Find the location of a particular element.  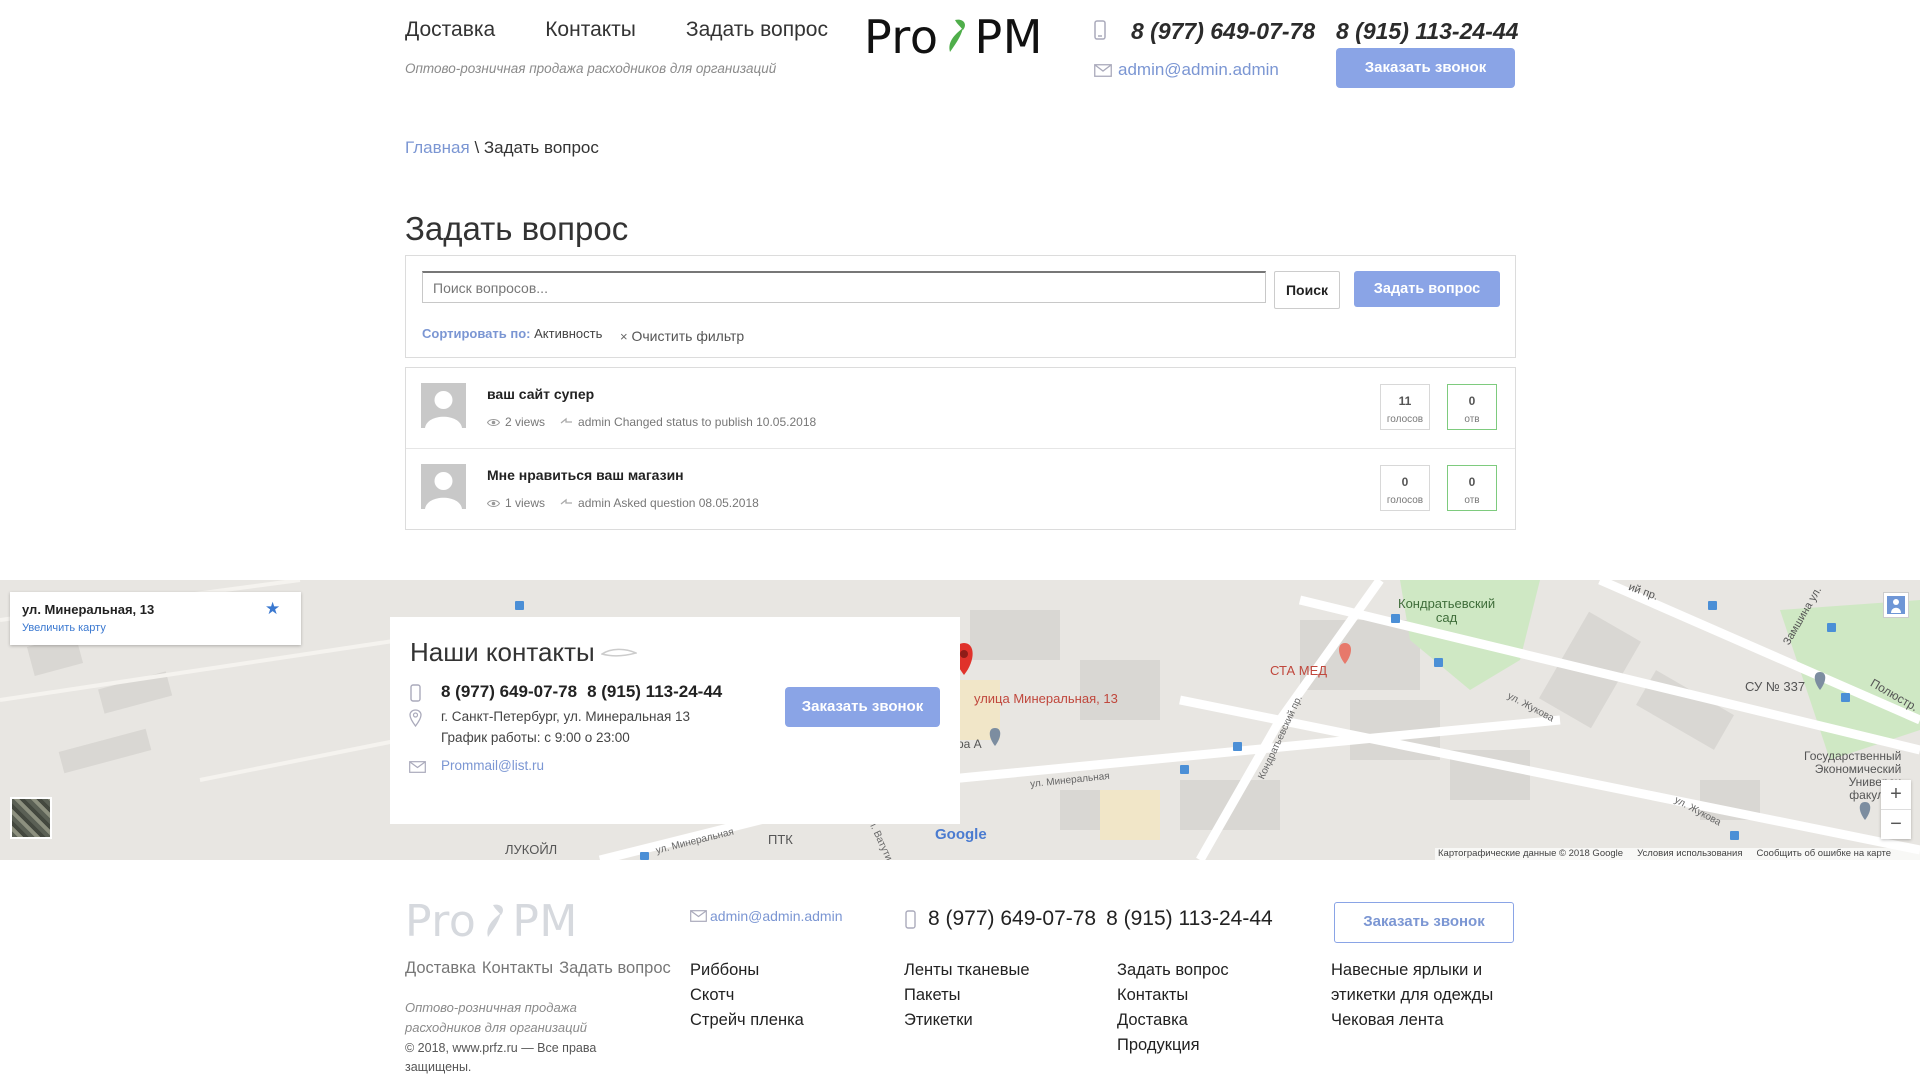

question-title: Мне нравиться ваш магазин is located at coordinates (585, 475).